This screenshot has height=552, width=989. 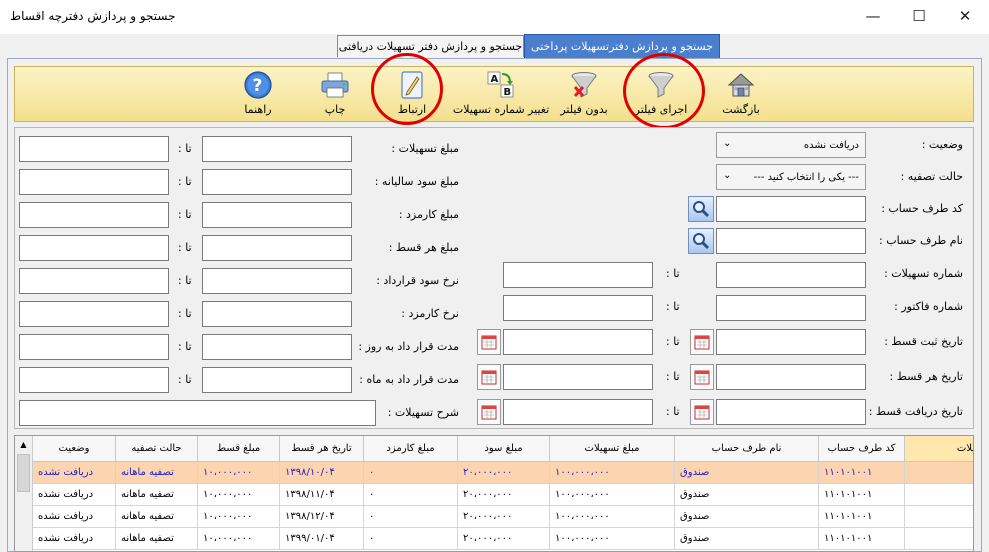 What do you see at coordinates (584, 95) in the screenshot?
I see `no-filter-button: بدون فیلتر` at bounding box center [584, 95].